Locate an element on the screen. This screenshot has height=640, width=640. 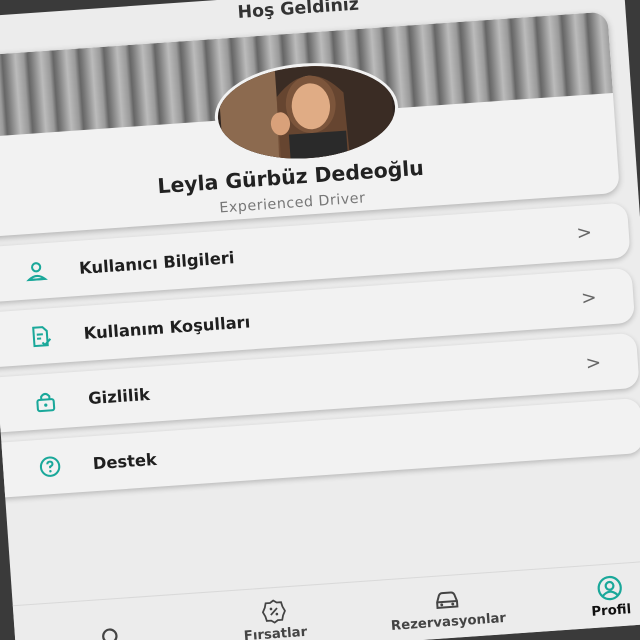
nav-item-reservations: Rezervasyonlar is located at coordinates (447, 608).